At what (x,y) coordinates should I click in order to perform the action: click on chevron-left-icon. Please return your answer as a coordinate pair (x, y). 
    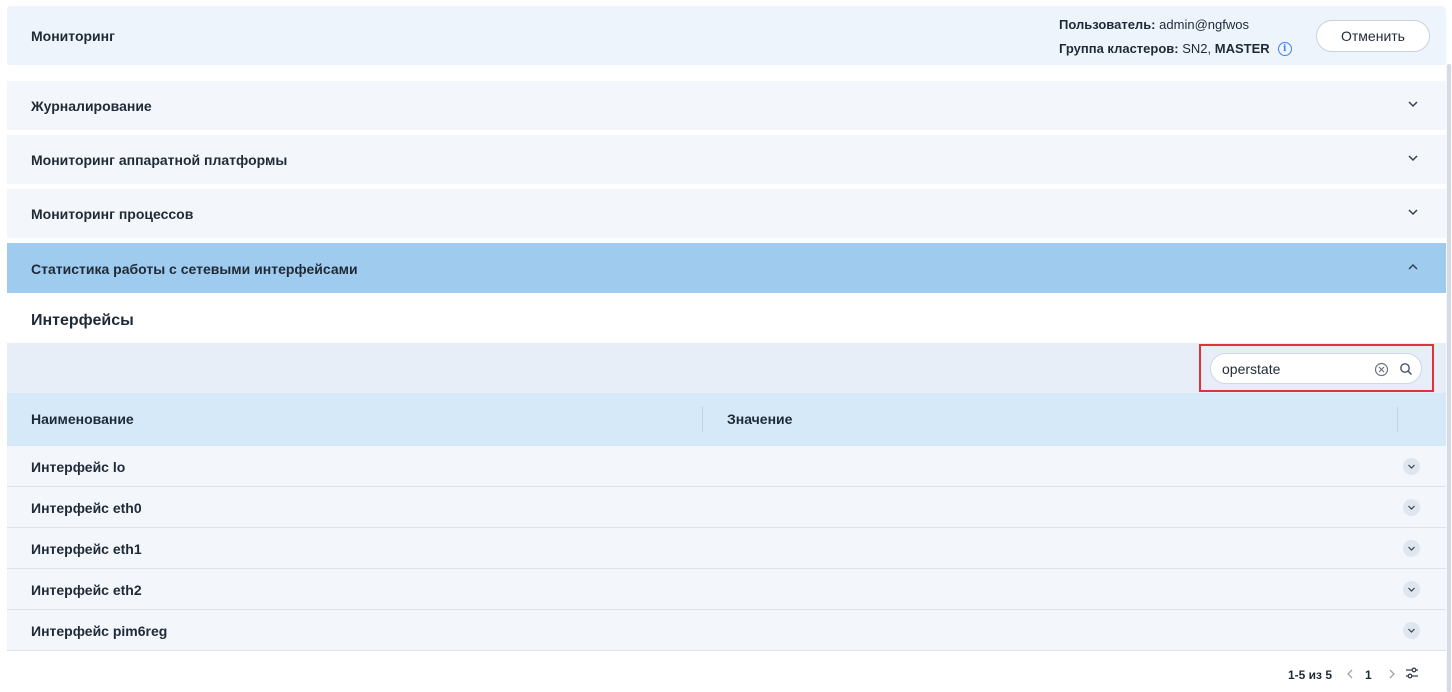
    Looking at the image, I should click on (1350, 674).